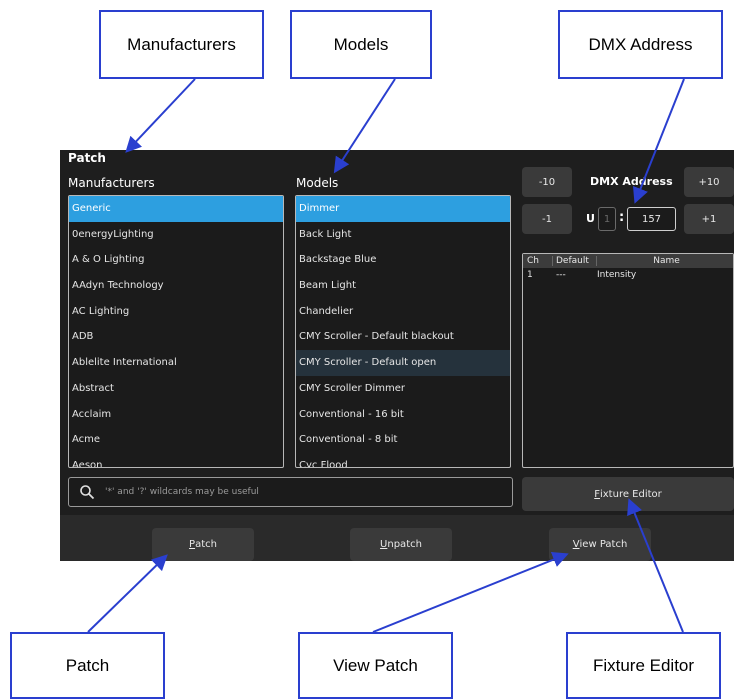 Image resolution: width=734 pixels, height=699 pixels. I want to click on table-cell: 1, so click(530, 274).